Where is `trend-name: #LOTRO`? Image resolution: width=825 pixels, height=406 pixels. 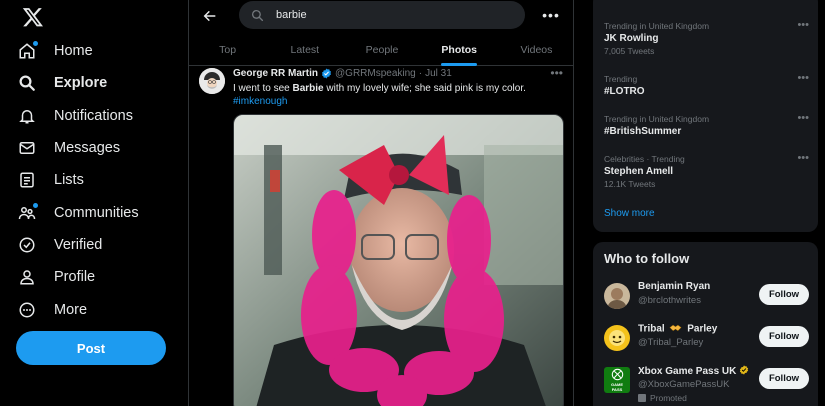
trend-name: #LOTRO is located at coordinates (624, 91).